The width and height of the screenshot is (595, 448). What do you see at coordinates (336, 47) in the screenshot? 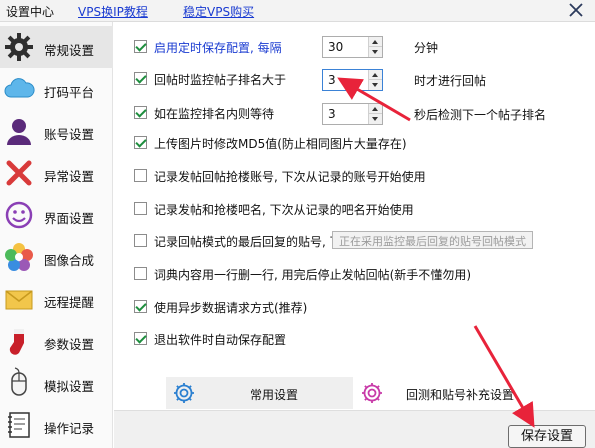
I see `spinner-value: 30` at bounding box center [336, 47].